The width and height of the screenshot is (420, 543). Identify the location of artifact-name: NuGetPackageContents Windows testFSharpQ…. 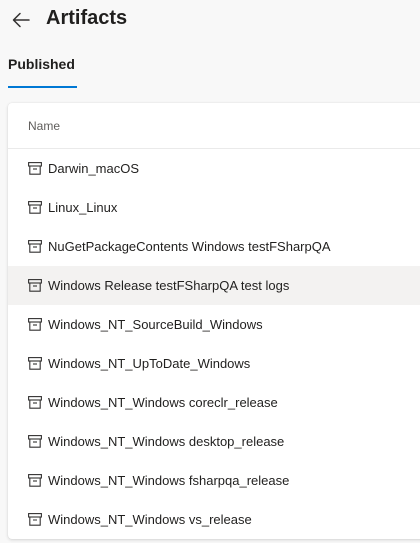
(189, 246).